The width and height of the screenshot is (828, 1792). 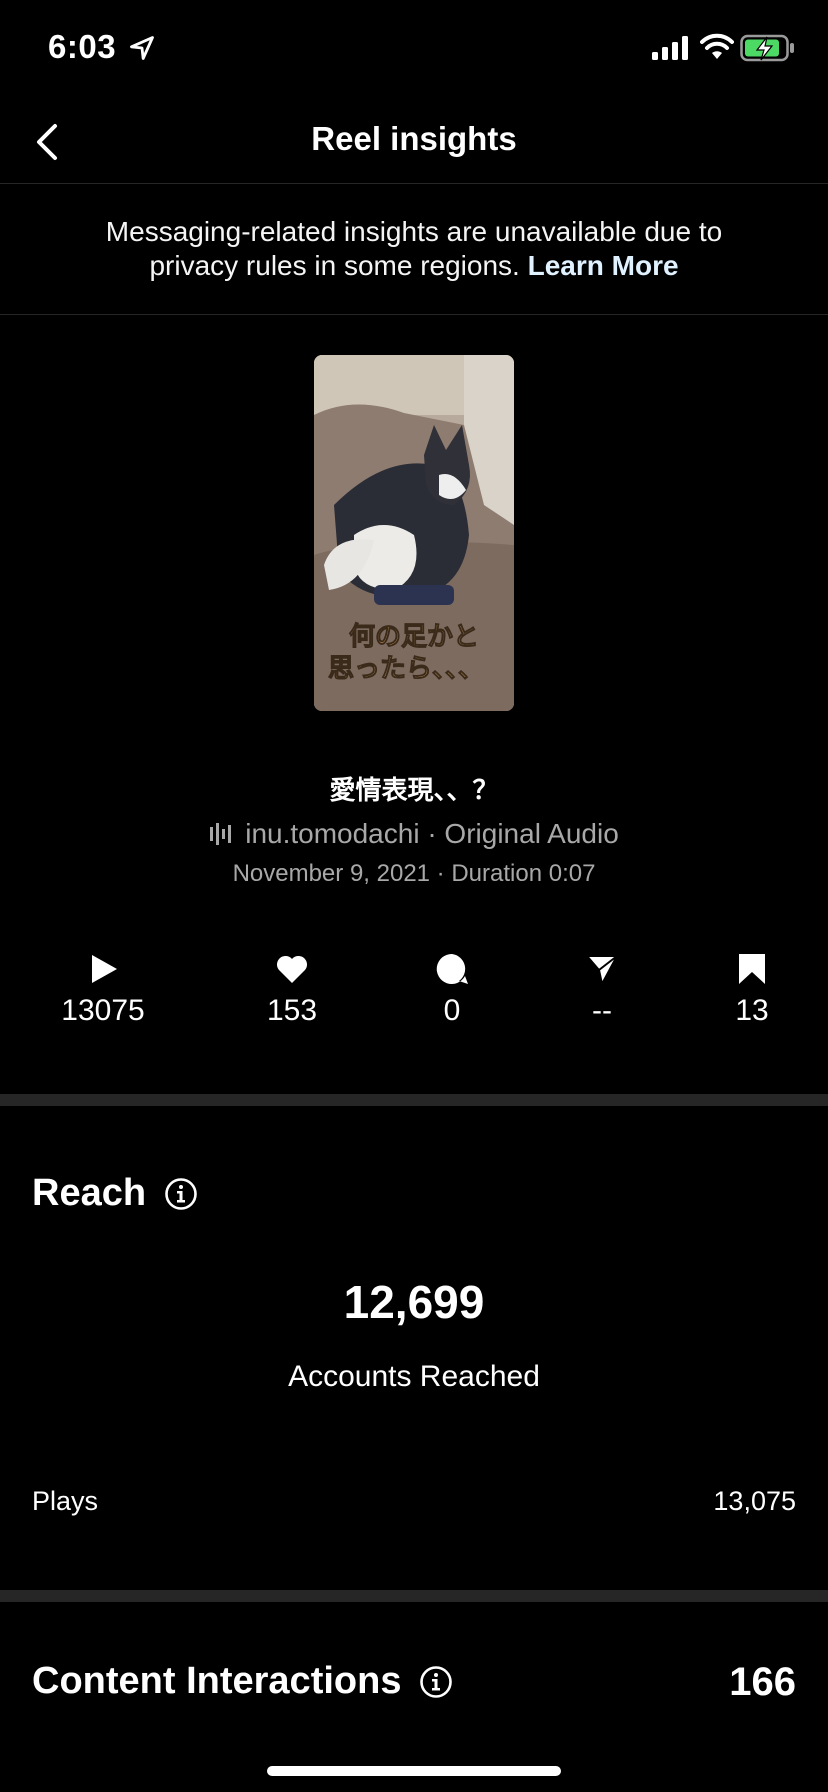 I want to click on saves-count: 13, so click(x=752, y=1010).